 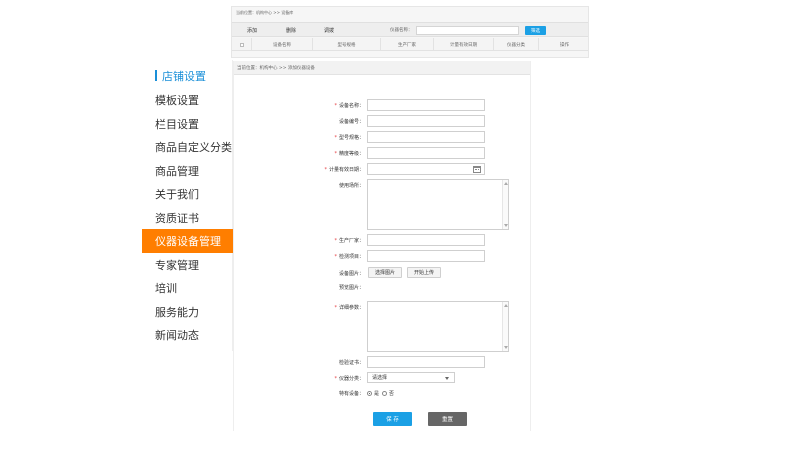 What do you see at coordinates (392, 419) in the screenshot?
I see `save-button: 保 存` at bounding box center [392, 419].